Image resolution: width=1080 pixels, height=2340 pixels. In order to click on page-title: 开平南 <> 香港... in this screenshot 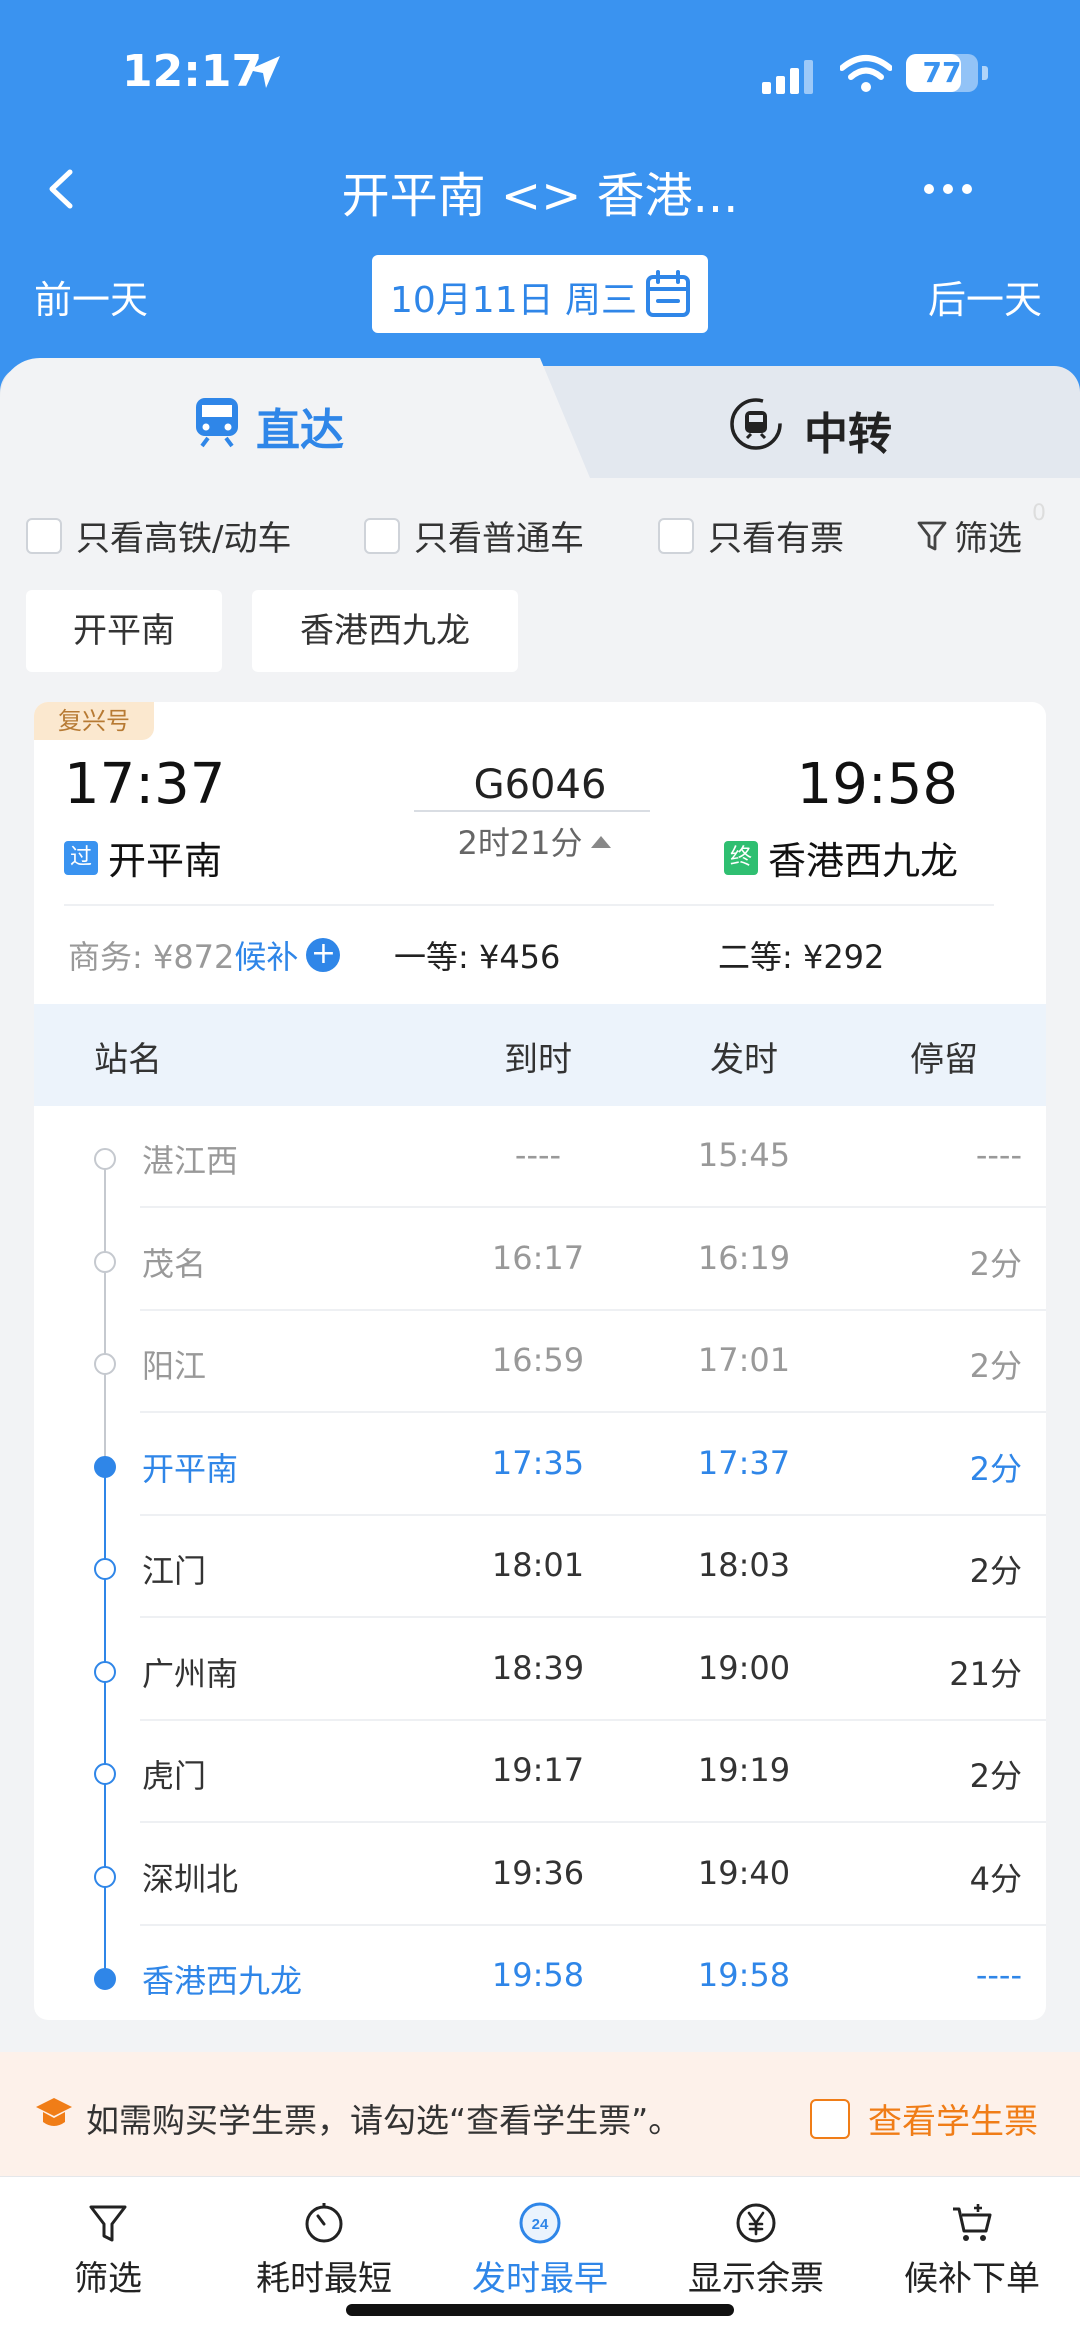, I will do `click(540, 196)`.